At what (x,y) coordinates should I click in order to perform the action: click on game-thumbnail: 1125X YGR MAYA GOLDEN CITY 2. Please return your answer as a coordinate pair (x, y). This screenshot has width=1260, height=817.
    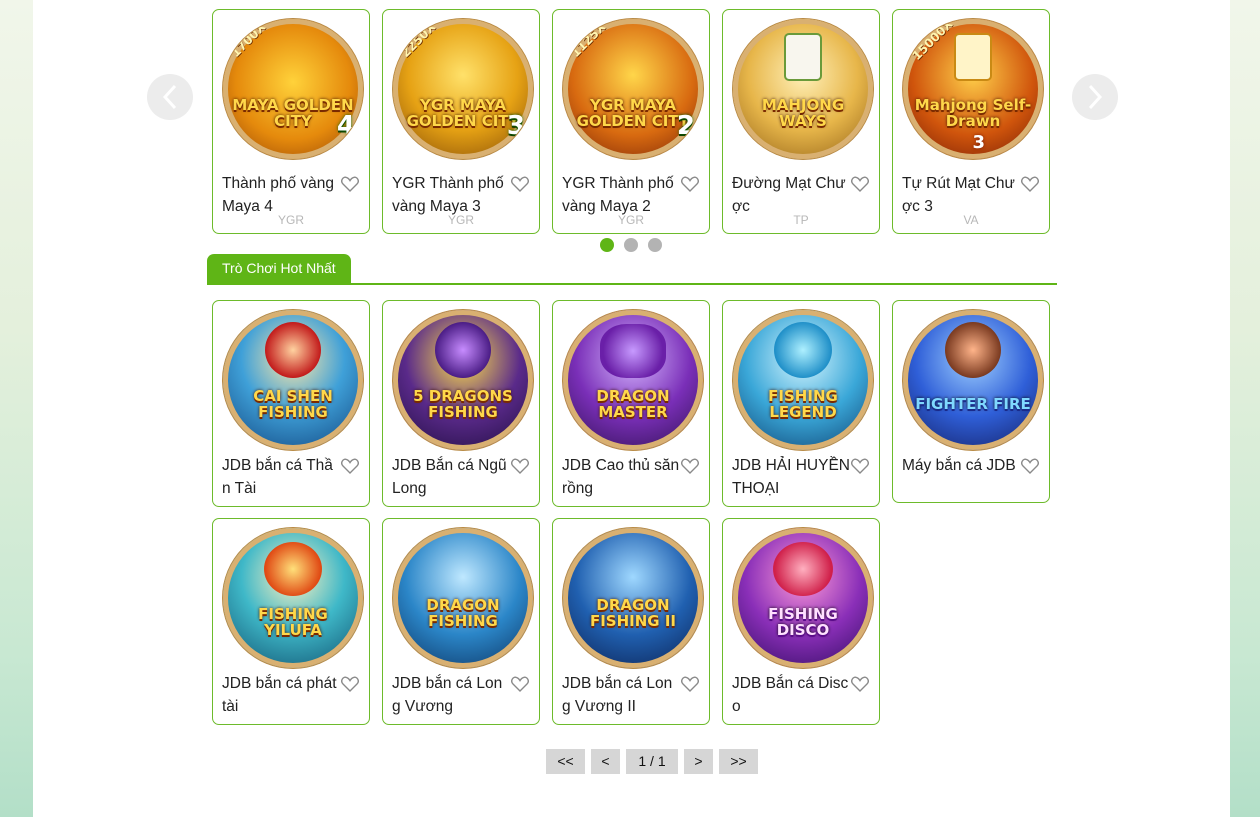
    Looking at the image, I should click on (633, 89).